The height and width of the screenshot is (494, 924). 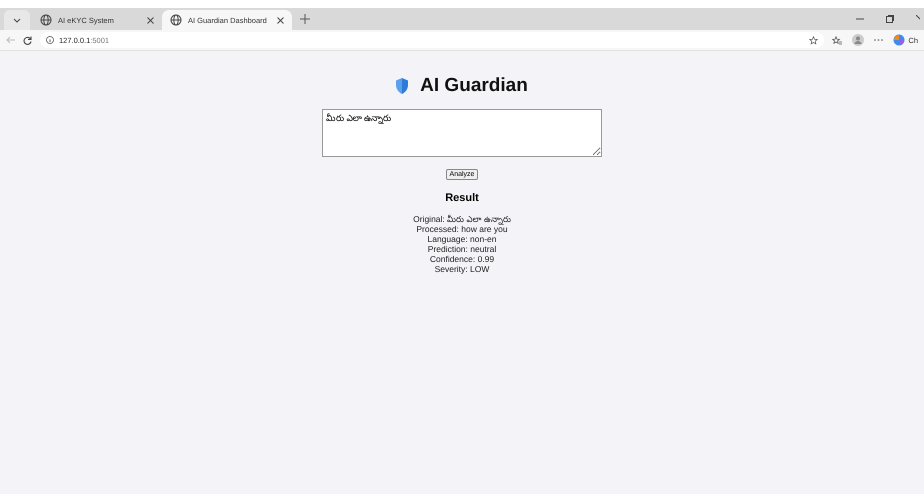 I want to click on copilot-icon, so click(x=899, y=40).